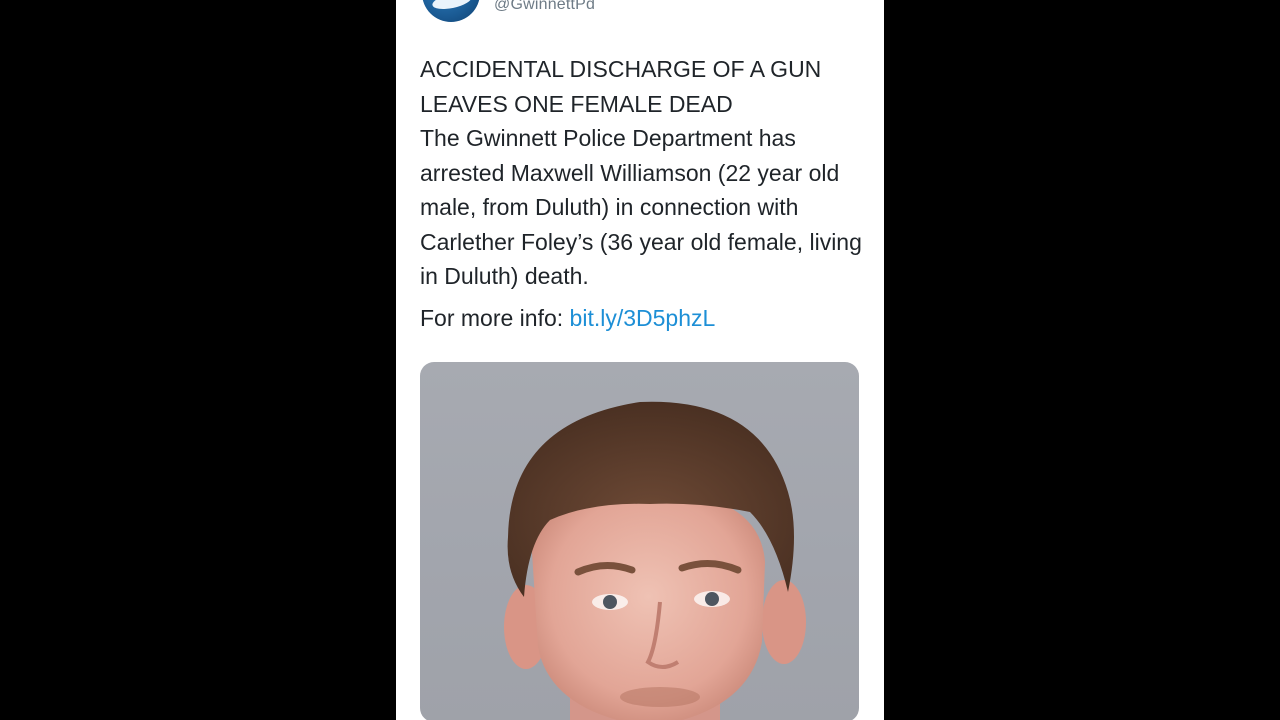 This screenshot has width=1280, height=720. I want to click on headline-line-1: ACCIDENTAL DISCHARGE OF A GUN, so click(621, 69).